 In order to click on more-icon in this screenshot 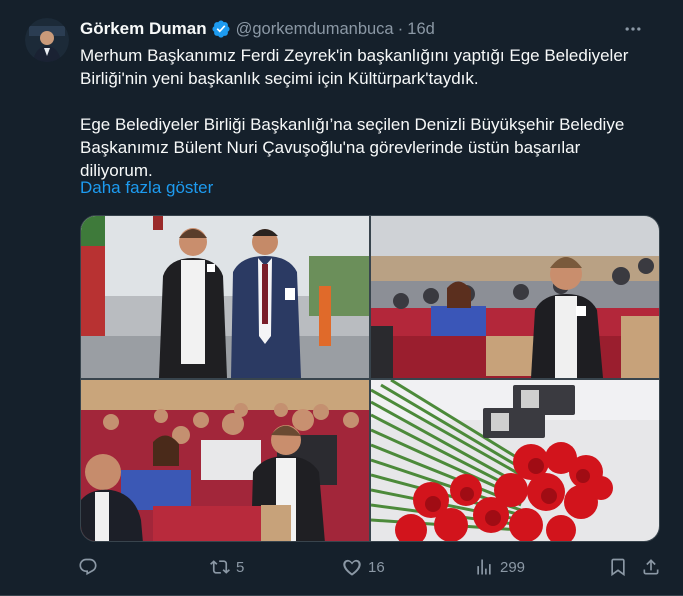, I will do `click(633, 29)`.